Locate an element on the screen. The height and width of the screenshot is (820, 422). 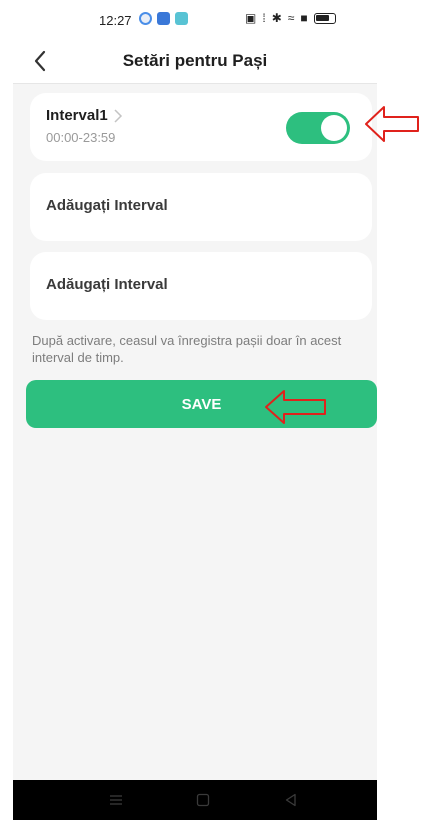
maps-app-icon is located at coordinates (163, 18).